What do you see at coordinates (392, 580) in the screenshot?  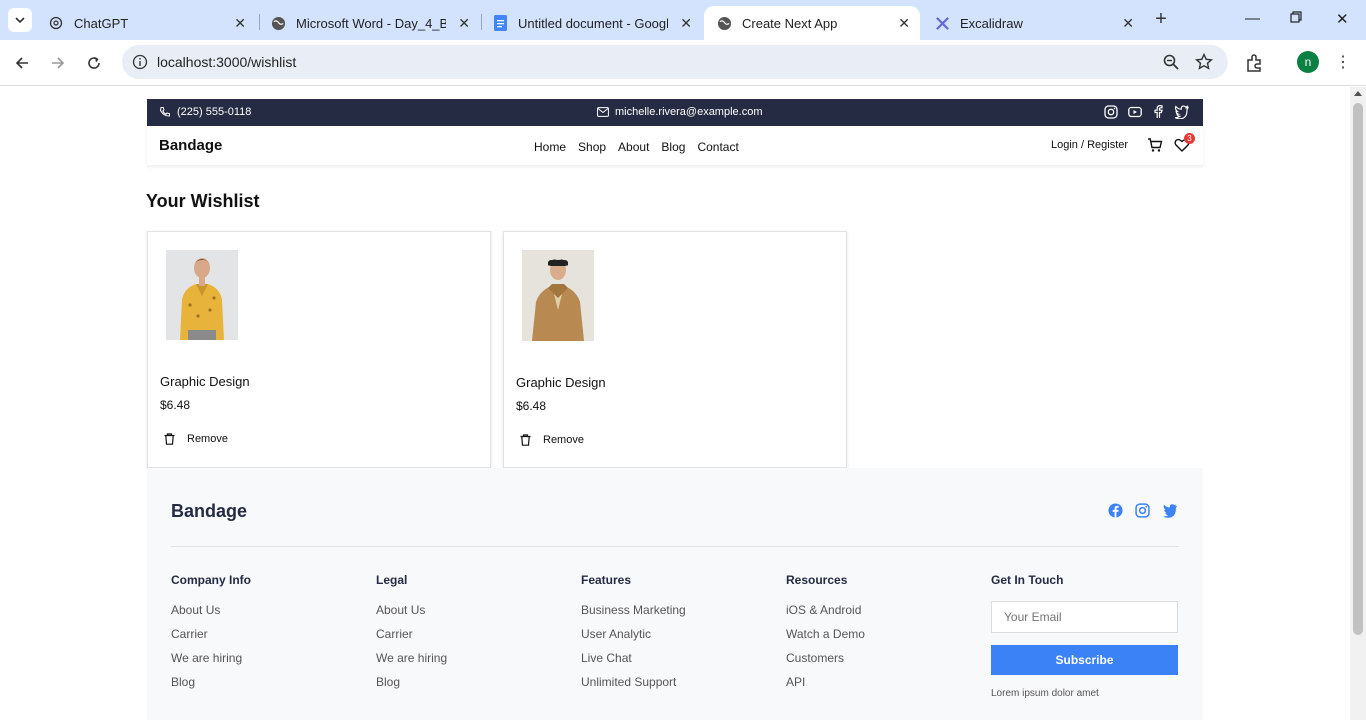 I see `footer-column-heading: Legal` at bounding box center [392, 580].